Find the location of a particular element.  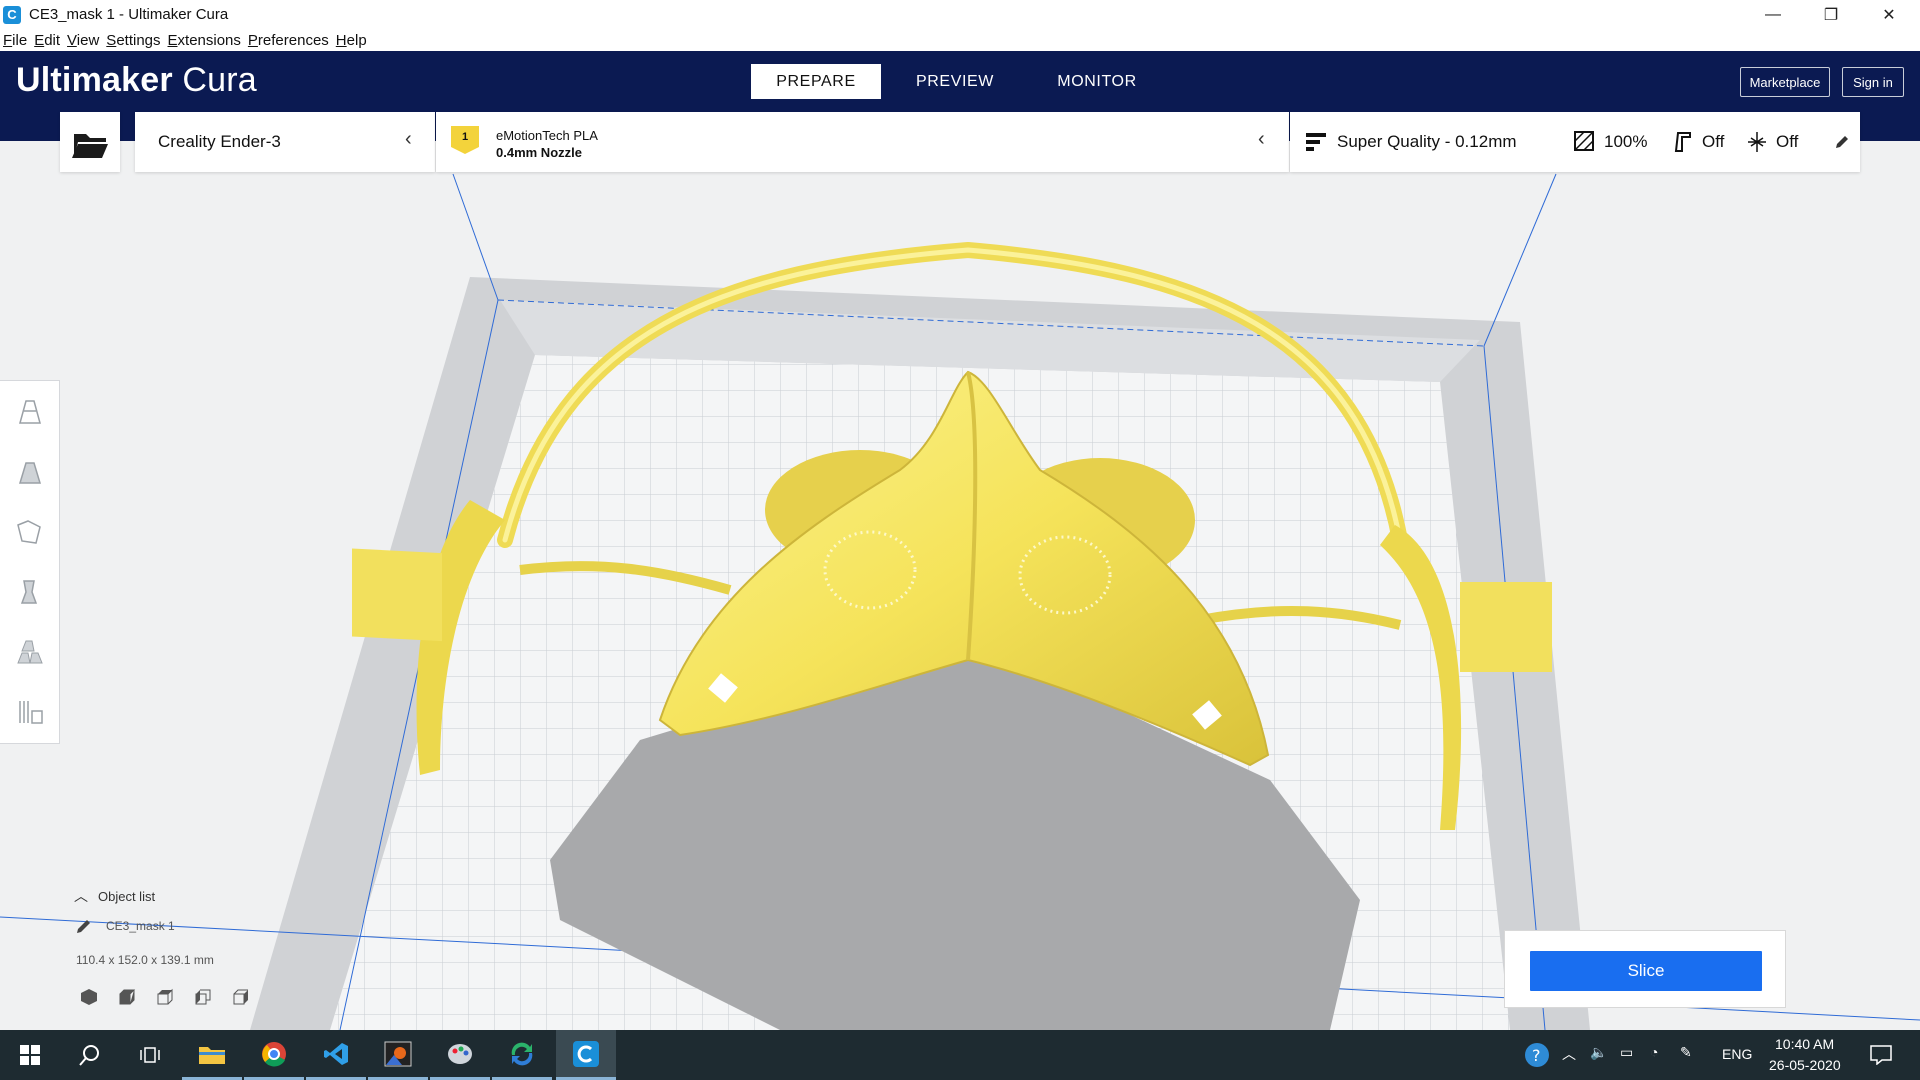

infill-value: 100% is located at coordinates (1626, 141).